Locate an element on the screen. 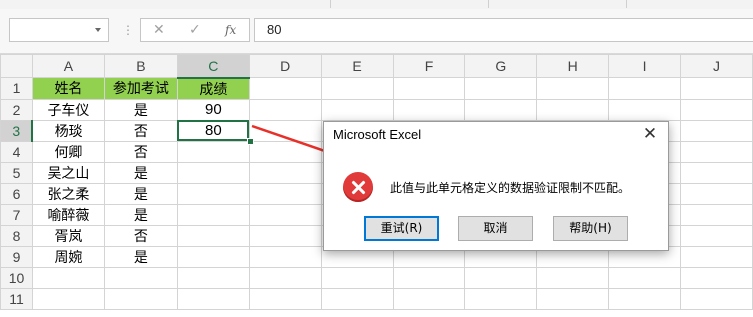 This screenshot has height=317, width=753. cell-b3: 否 is located at coordinates (140, 130).